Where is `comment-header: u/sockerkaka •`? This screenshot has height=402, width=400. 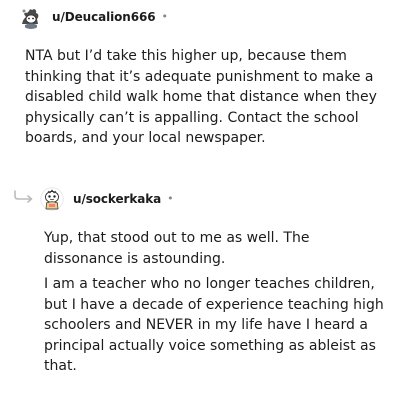
comment-header: u/sockerkaka • is located at coordinates (107, 199).